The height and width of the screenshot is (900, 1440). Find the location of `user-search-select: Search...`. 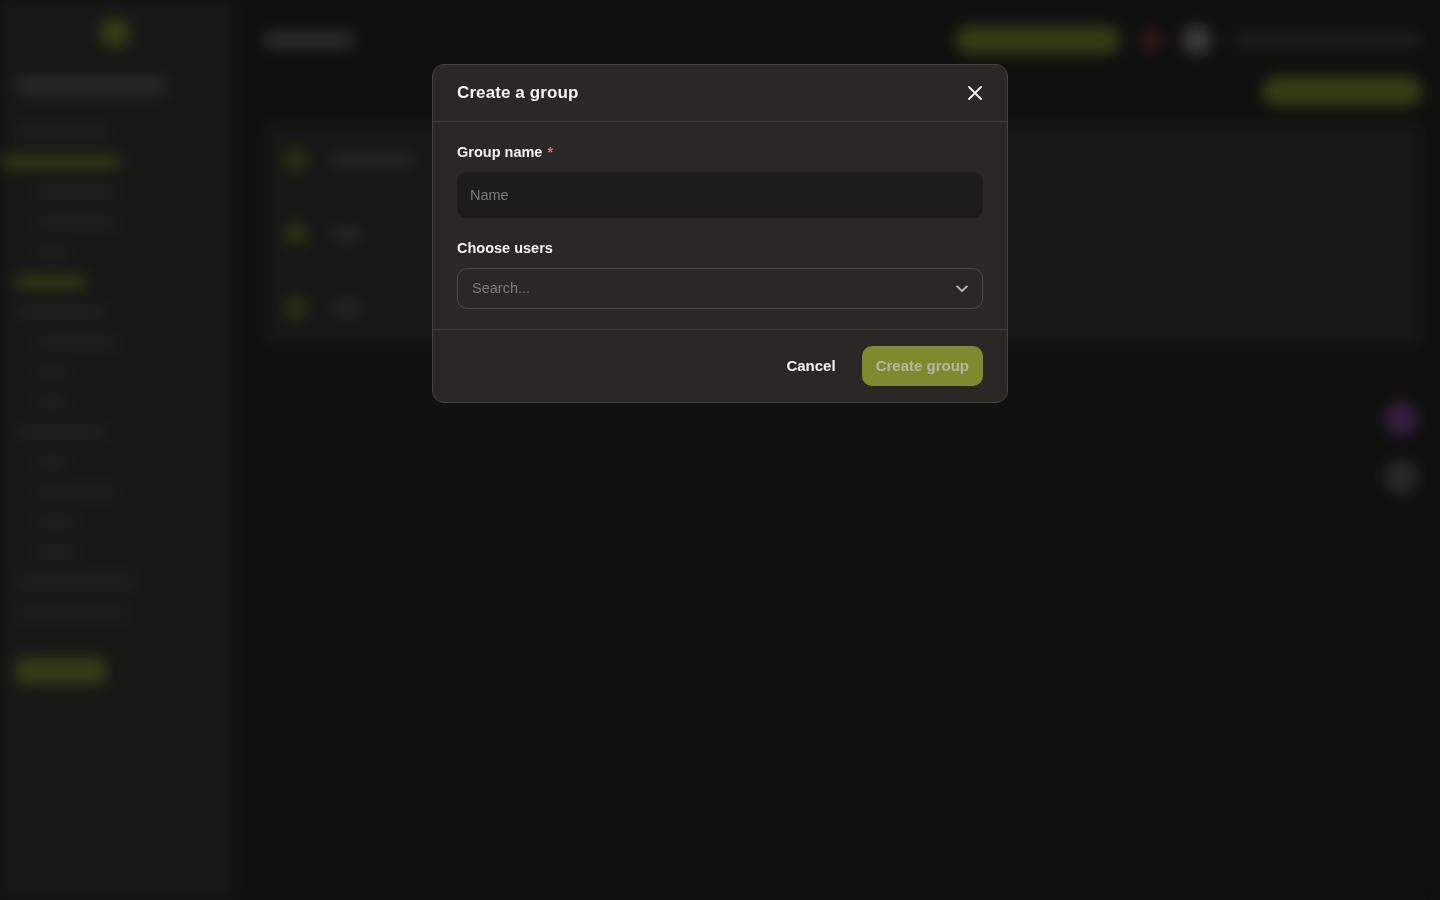

user-search-select: Search... is located at coordinates (720, 288).